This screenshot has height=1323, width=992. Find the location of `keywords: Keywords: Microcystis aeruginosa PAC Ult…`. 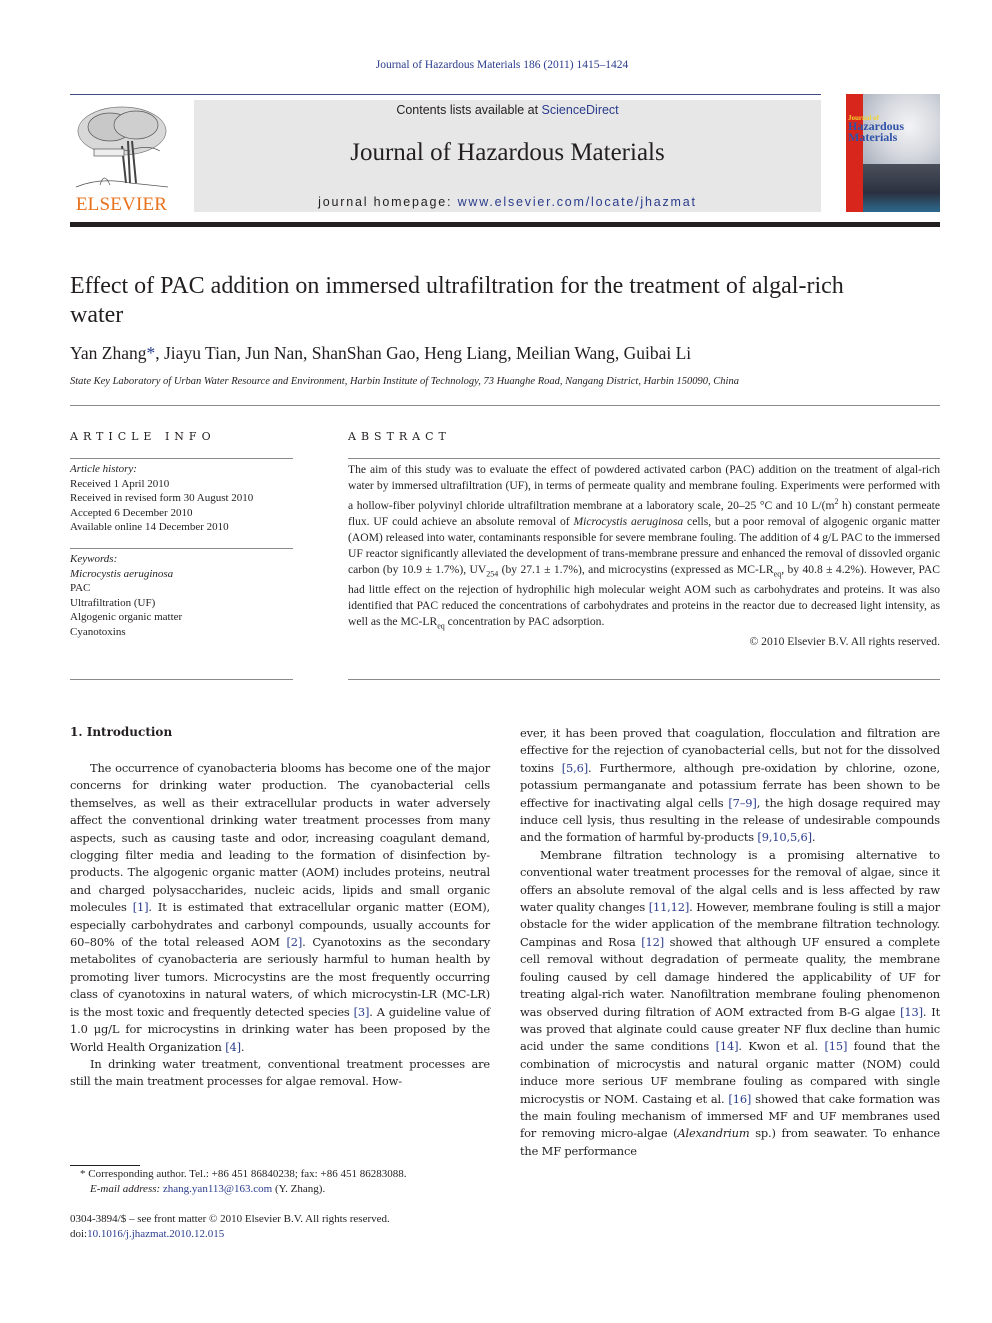

keywords: Keywords: Microcystis aeruginosa PAC Ult… is located at coordinates (126, 595).